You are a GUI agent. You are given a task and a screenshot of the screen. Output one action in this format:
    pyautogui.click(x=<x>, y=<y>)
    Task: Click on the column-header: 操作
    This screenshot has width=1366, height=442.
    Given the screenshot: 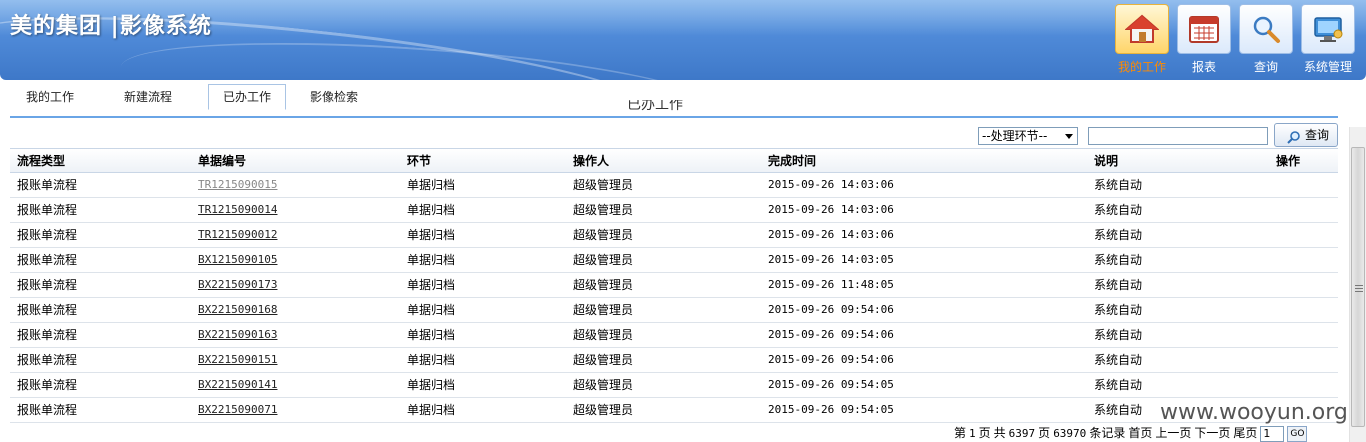 What is the action you would take?
    pyautogui.click(x=1288, y=161)
    